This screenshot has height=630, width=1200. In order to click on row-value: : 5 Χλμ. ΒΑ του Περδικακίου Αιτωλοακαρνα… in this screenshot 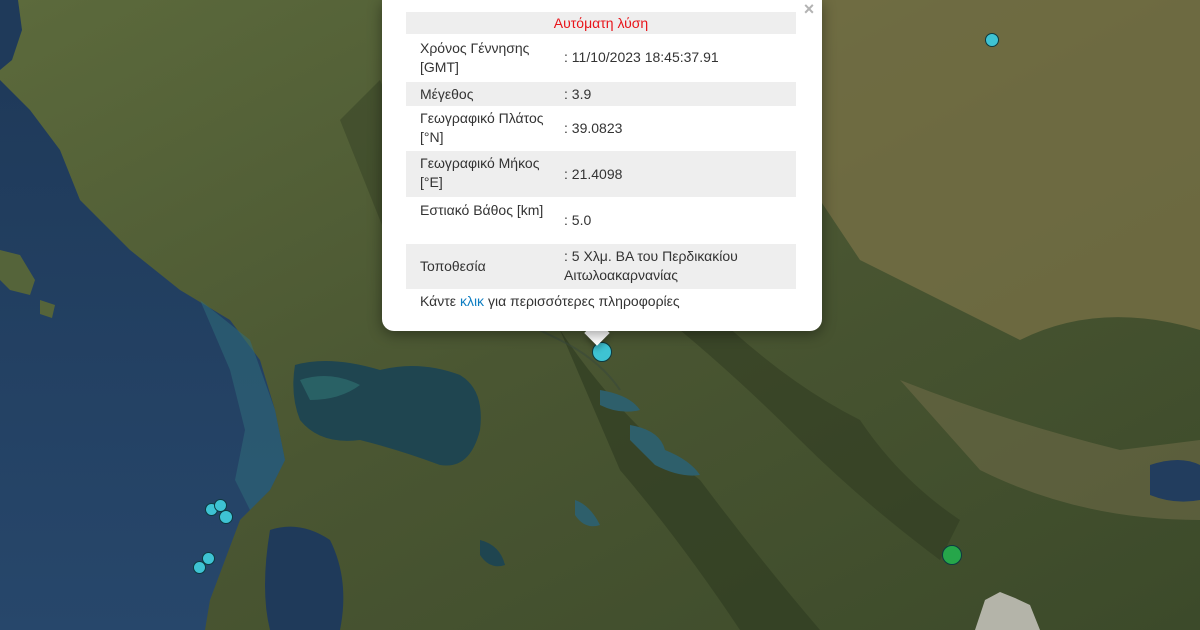, I will do `click(651, 265)`.